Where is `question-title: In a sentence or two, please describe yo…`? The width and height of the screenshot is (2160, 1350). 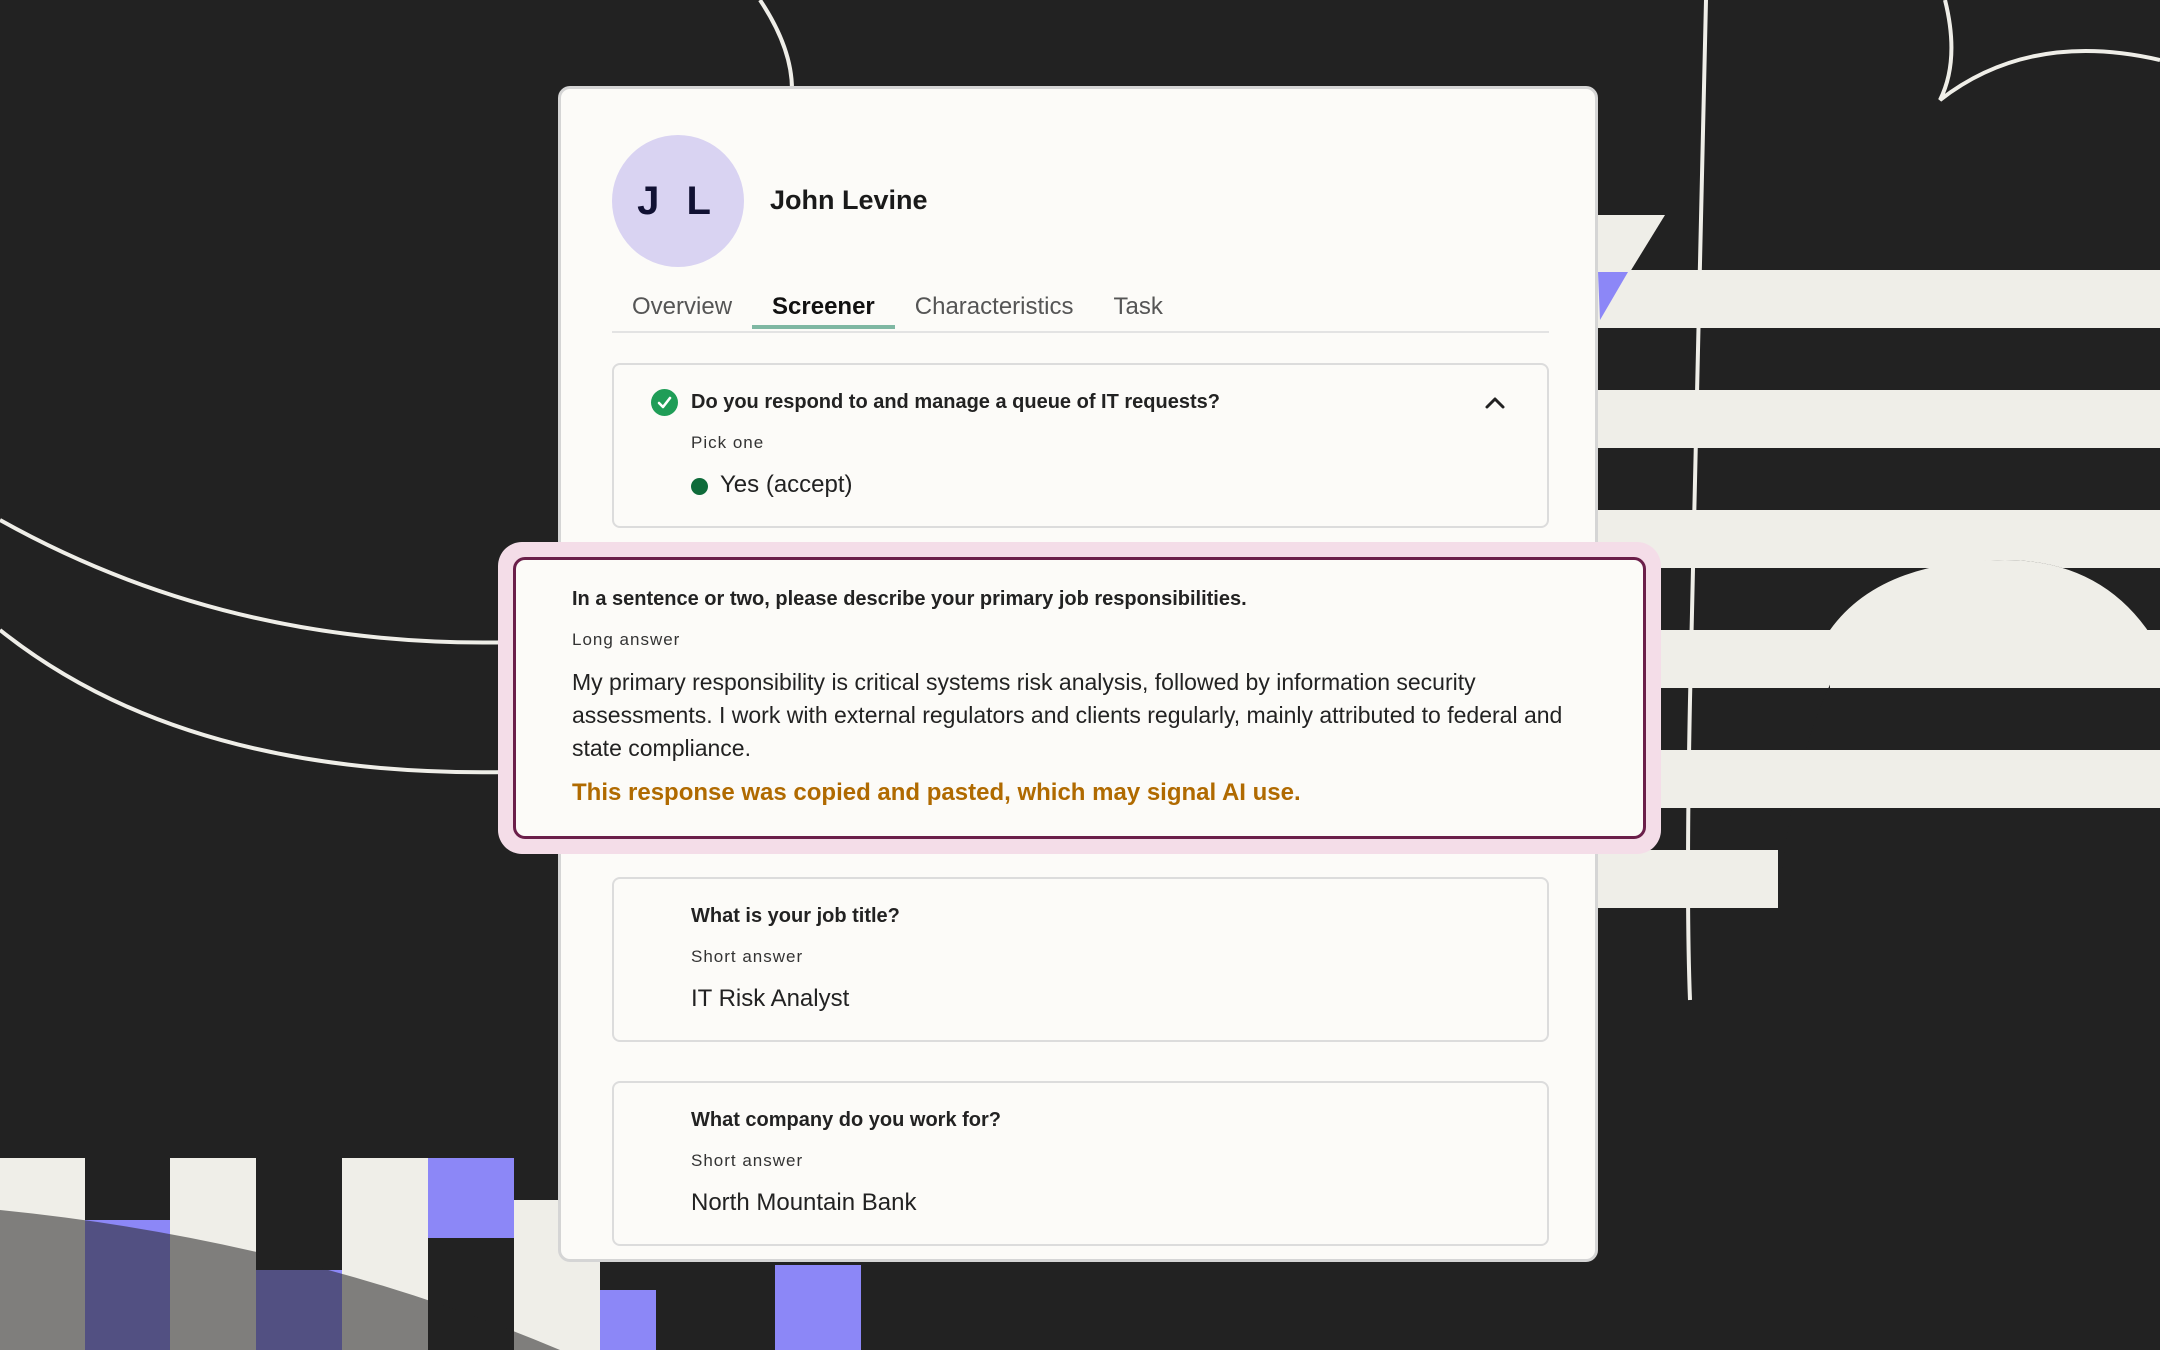
question-title: In a sentence or two, please describe yo… is located at coordinates (909, 599).